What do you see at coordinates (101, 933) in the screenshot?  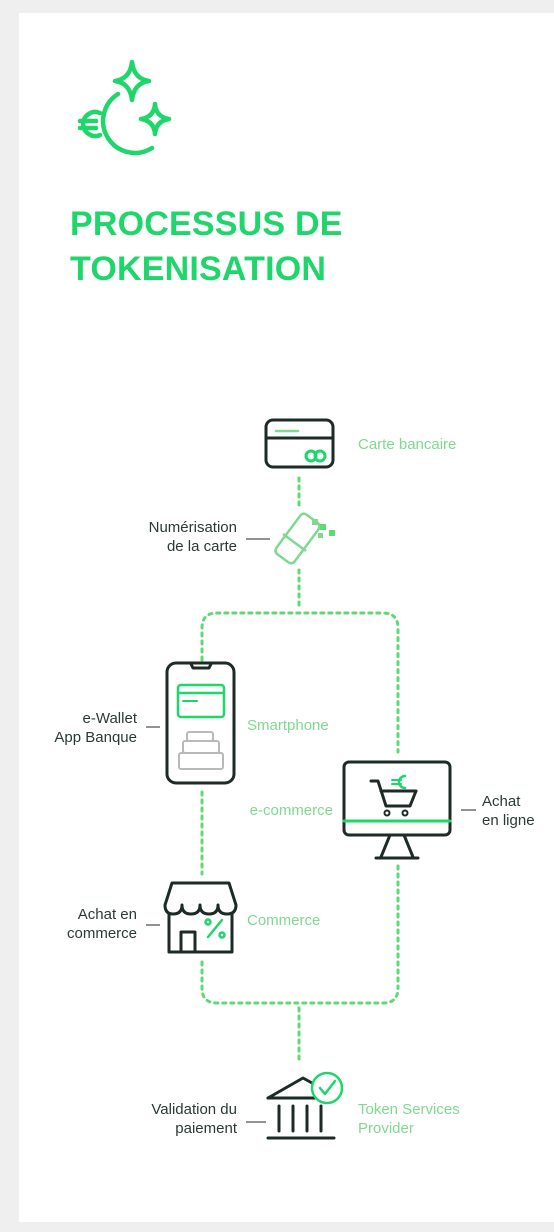 I see `label-achat-en-commerce-line2: commerce` at bounding box center [101, 933].